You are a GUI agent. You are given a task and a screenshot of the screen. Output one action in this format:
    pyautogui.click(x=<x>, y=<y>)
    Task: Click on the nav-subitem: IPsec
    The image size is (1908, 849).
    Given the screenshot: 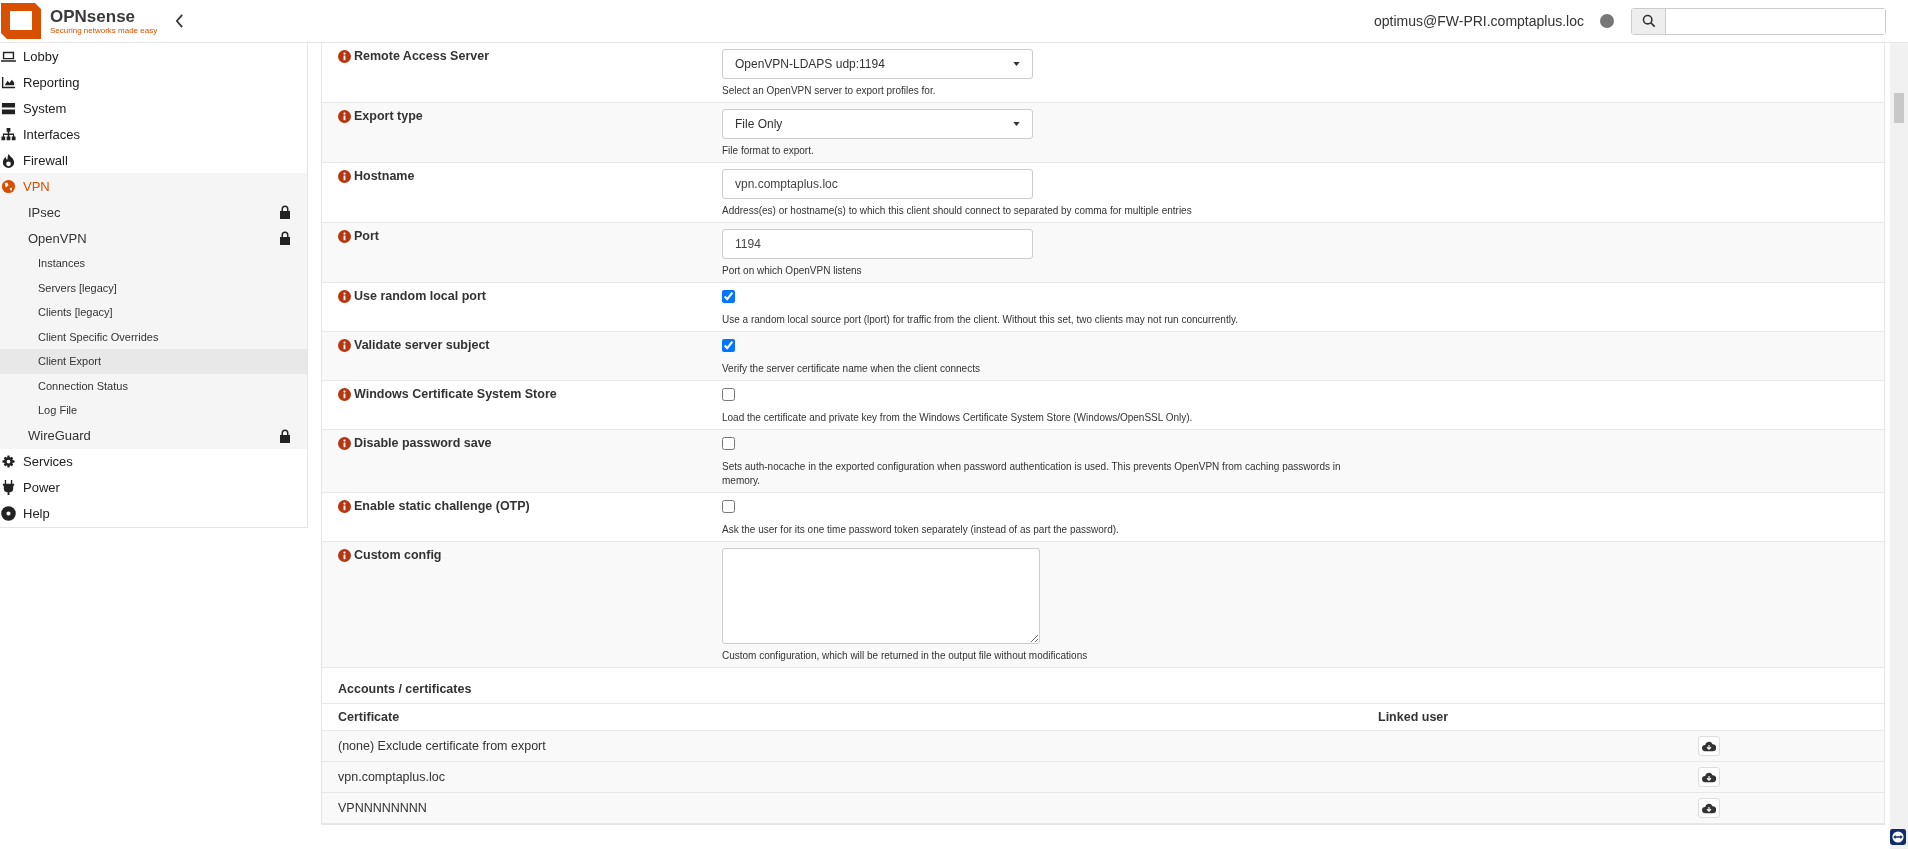 What is the action you would take?
    pyautogui.click(x=153, y=212)
    